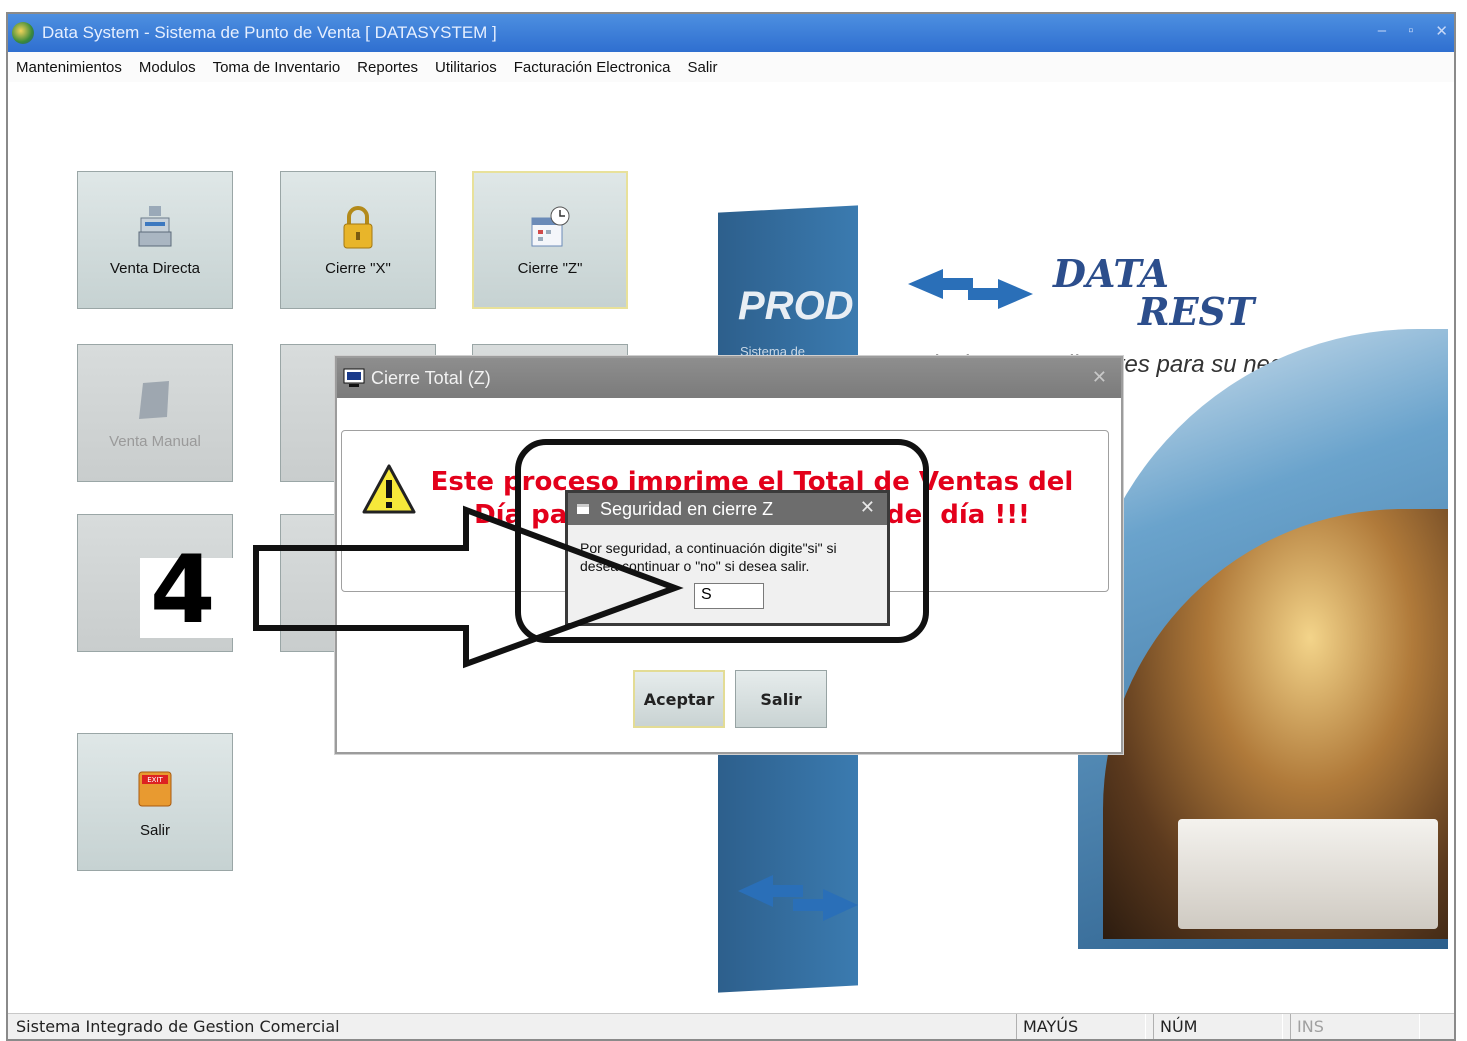 The image size is (1467, 1041). What do you see at coordinates (154, 399) in the screenshot?
I see `manual-document-icon` at bounding box center [154, 399].